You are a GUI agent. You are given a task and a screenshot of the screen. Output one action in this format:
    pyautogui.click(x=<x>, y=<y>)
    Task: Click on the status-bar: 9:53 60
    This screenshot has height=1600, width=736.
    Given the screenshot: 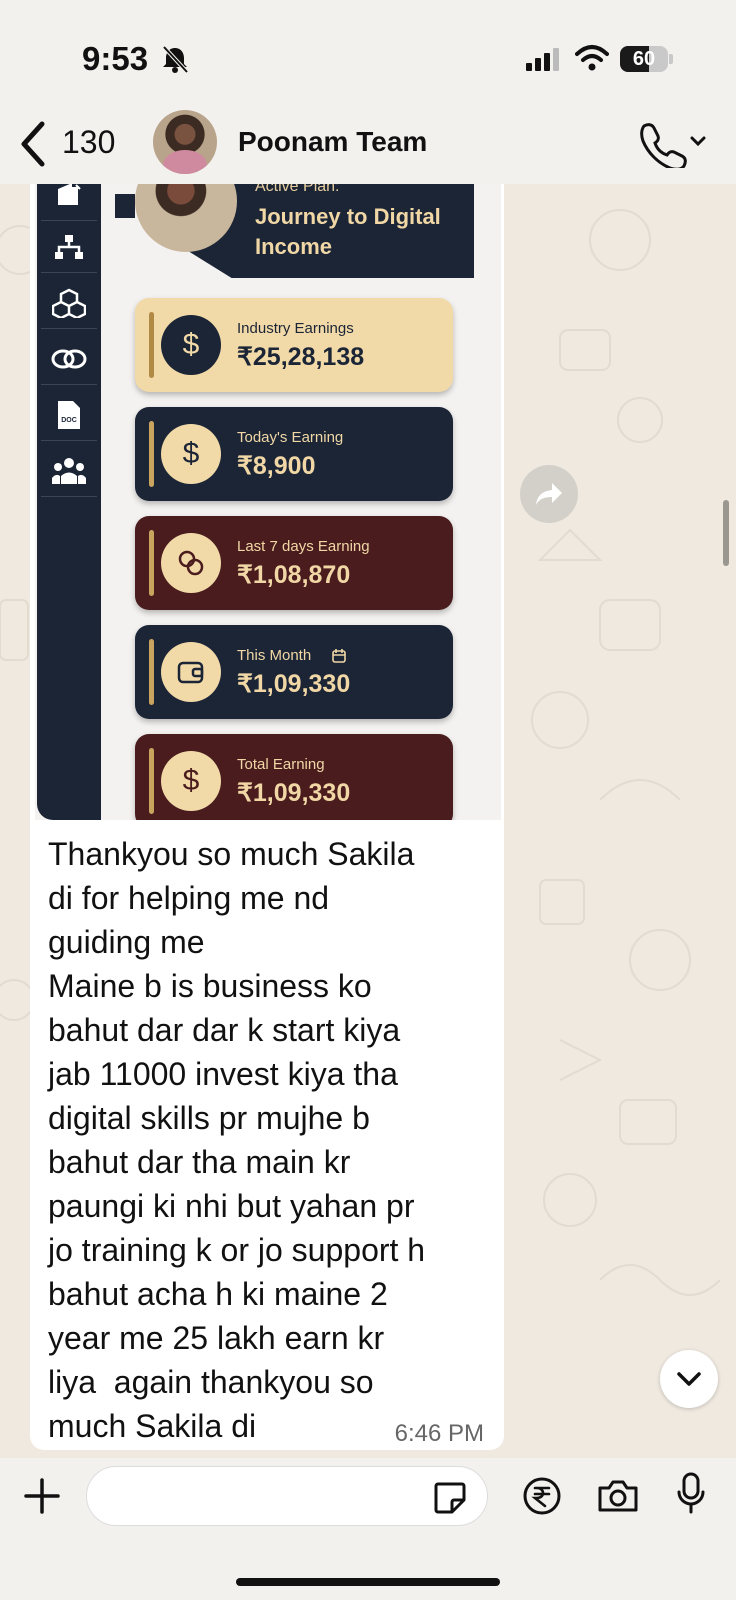 What is the action you would take?
    pyautogui.click(x=368, y=56)
    